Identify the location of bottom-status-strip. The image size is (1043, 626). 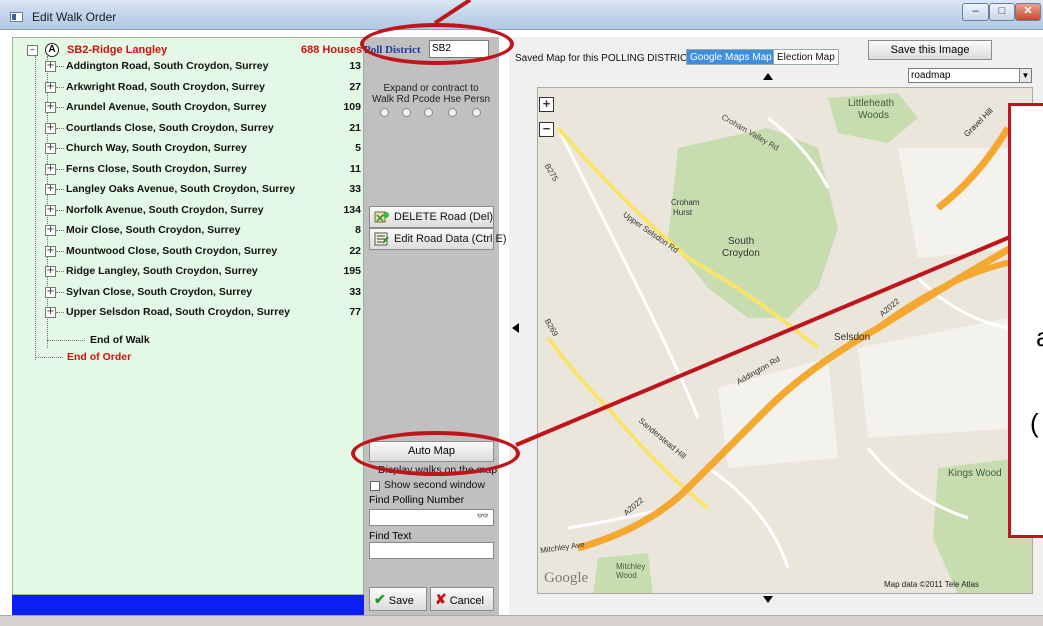
(521, 620).